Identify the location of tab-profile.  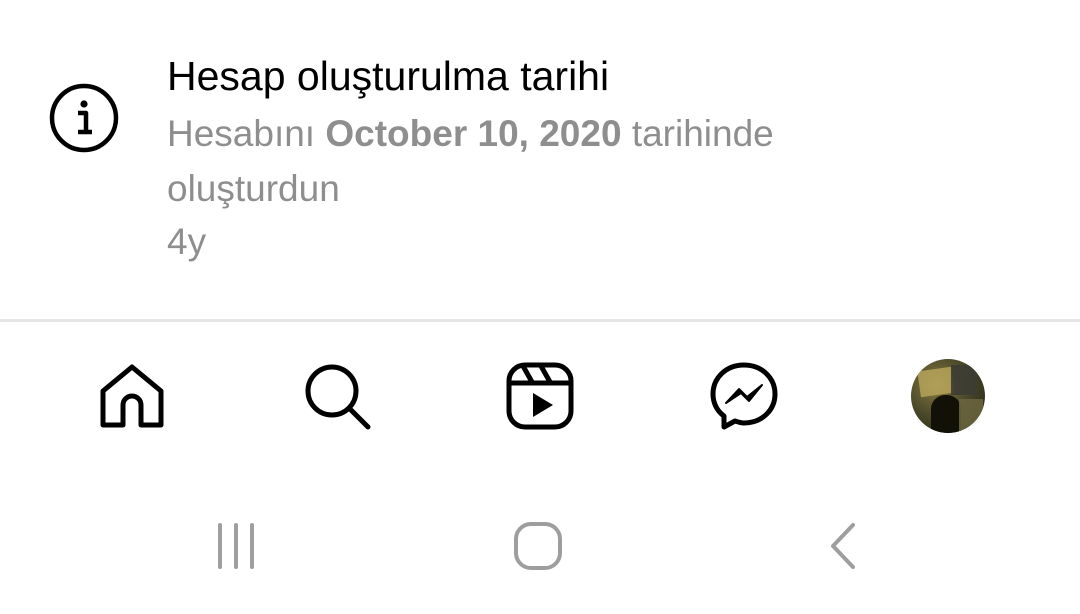
(948, 396).